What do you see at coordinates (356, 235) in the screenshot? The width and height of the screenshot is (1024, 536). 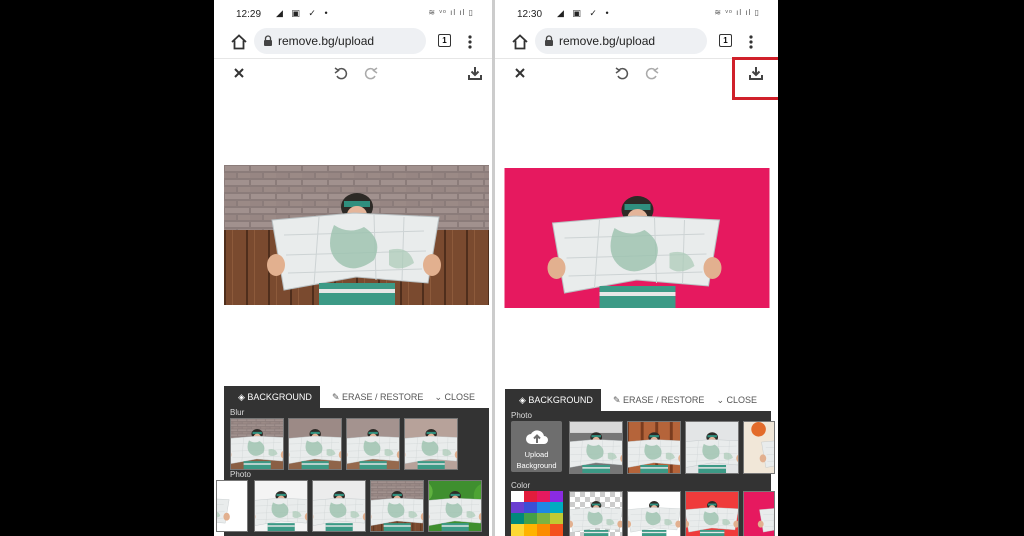 I see `edited-photo-brick-background` at bounding box center [356, 235].